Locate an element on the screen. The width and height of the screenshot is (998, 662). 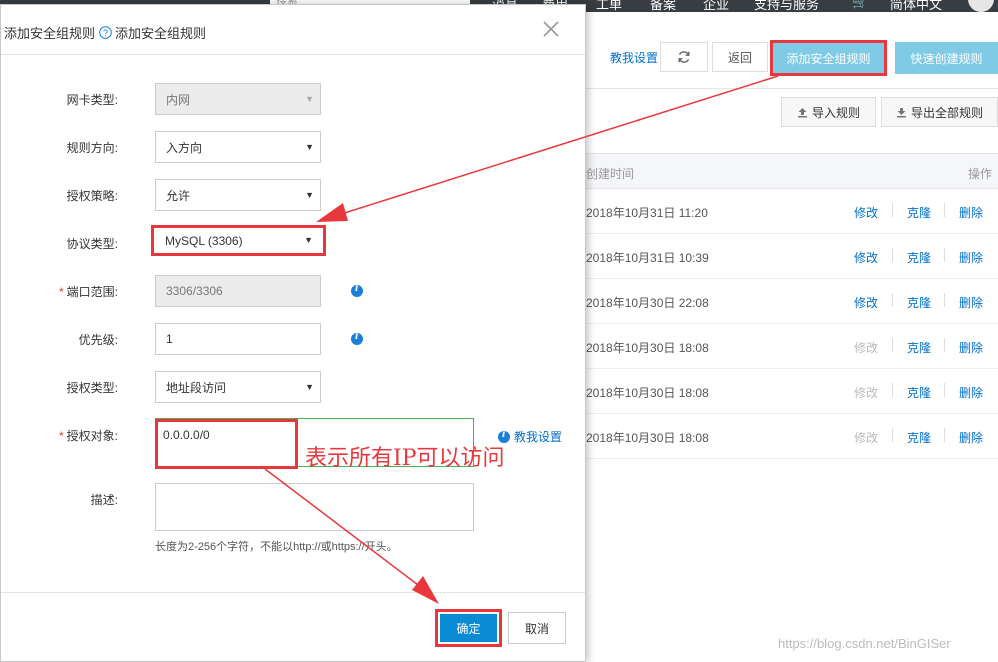
quick-create-rule-button: 快速创建规则 is located at coordinates (946, 58).